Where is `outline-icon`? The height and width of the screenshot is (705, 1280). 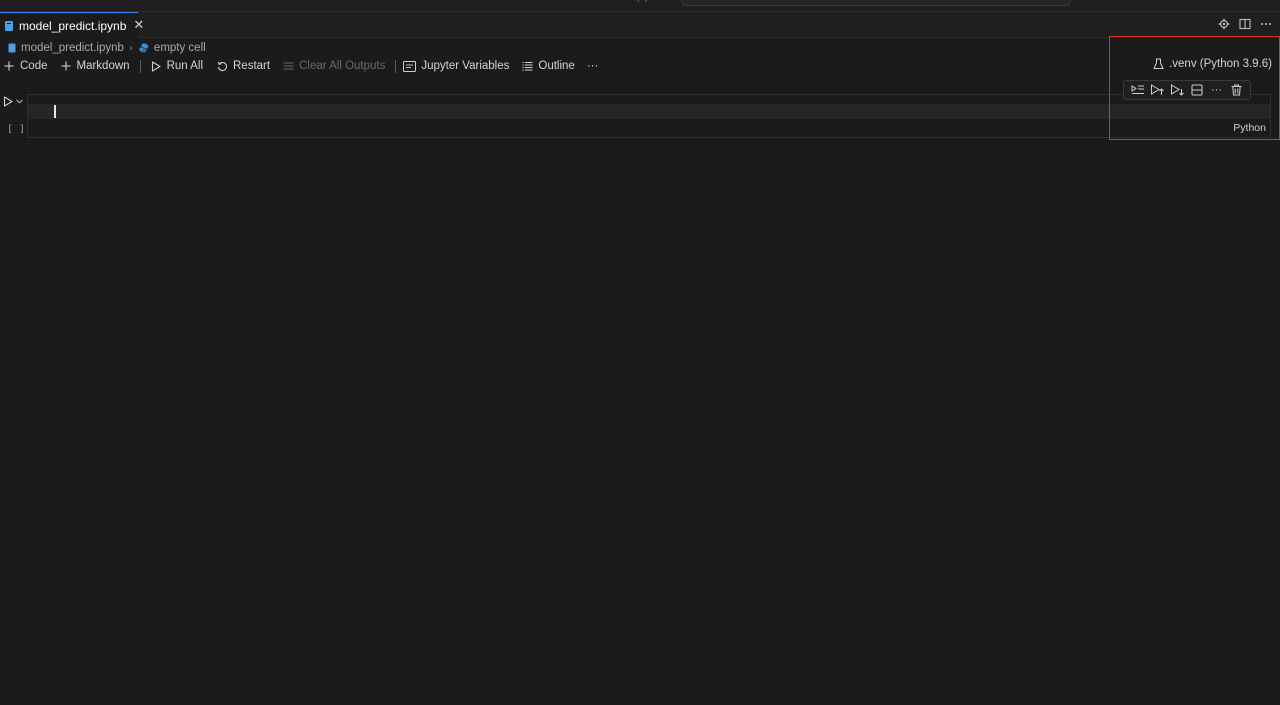
outline-icon is located at coordinates (527, 66).